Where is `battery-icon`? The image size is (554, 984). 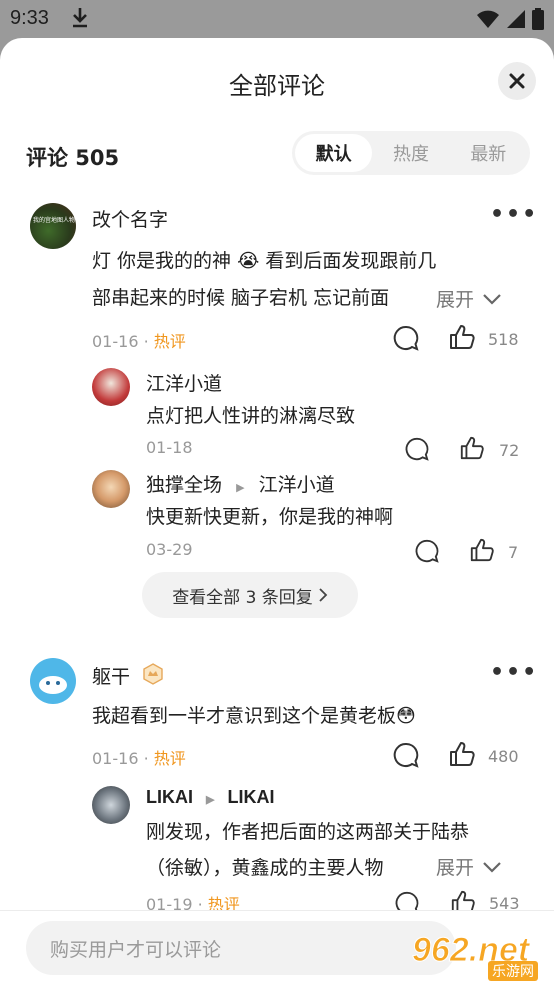
battery-icon is located at coordinates (538, 21).